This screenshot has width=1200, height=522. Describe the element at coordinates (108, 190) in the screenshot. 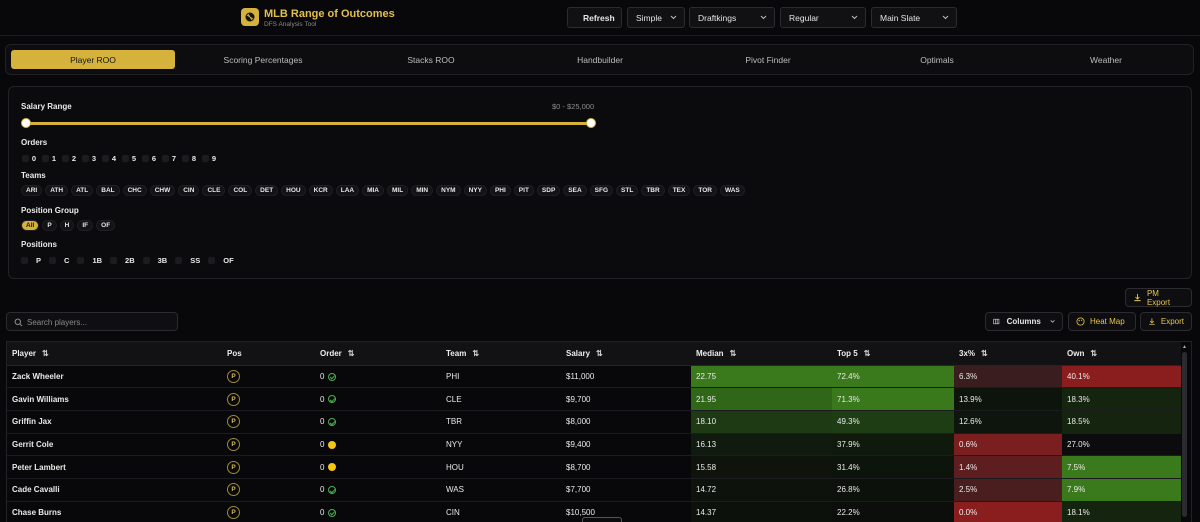

I see `team-chip-bal: BAL` at that location.